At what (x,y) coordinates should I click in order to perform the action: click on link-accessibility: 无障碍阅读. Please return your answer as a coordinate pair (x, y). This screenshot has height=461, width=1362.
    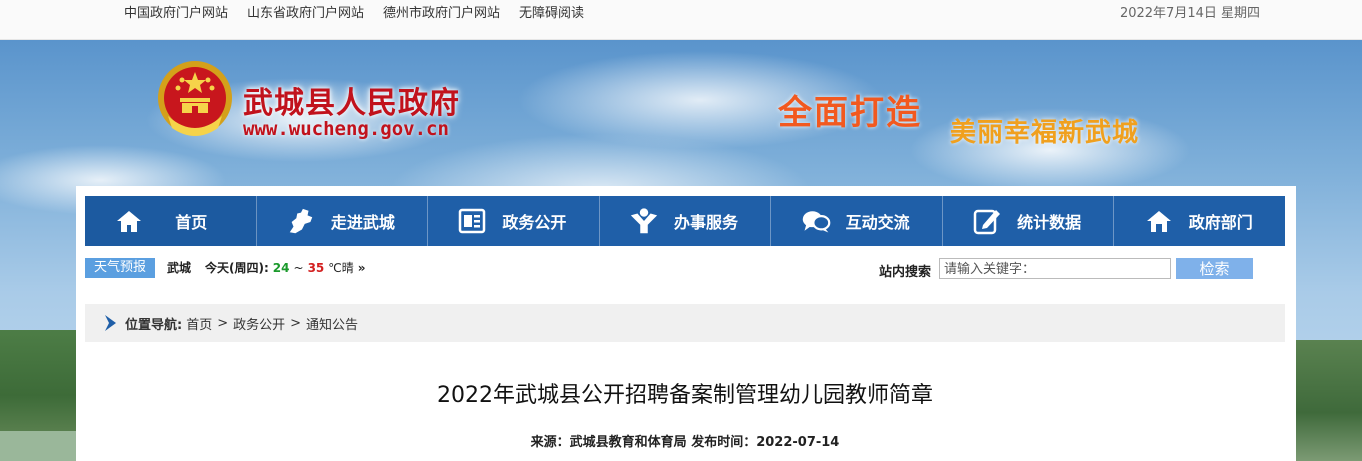
    Looking at the image, I should click on (551, 11).